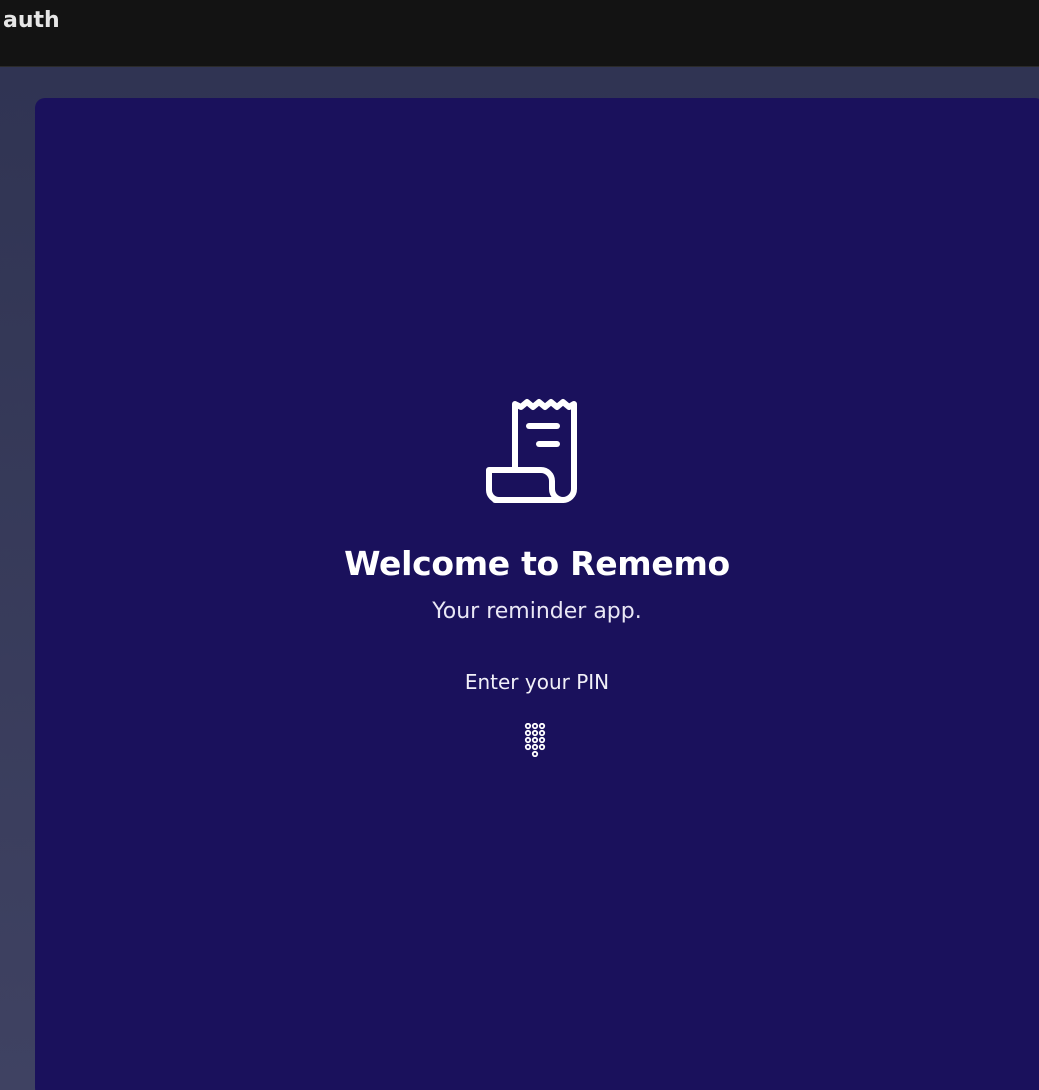 This screenshot has height=1090, width=1039. I want to click on window-titlebar: auth, so click(519, 33).